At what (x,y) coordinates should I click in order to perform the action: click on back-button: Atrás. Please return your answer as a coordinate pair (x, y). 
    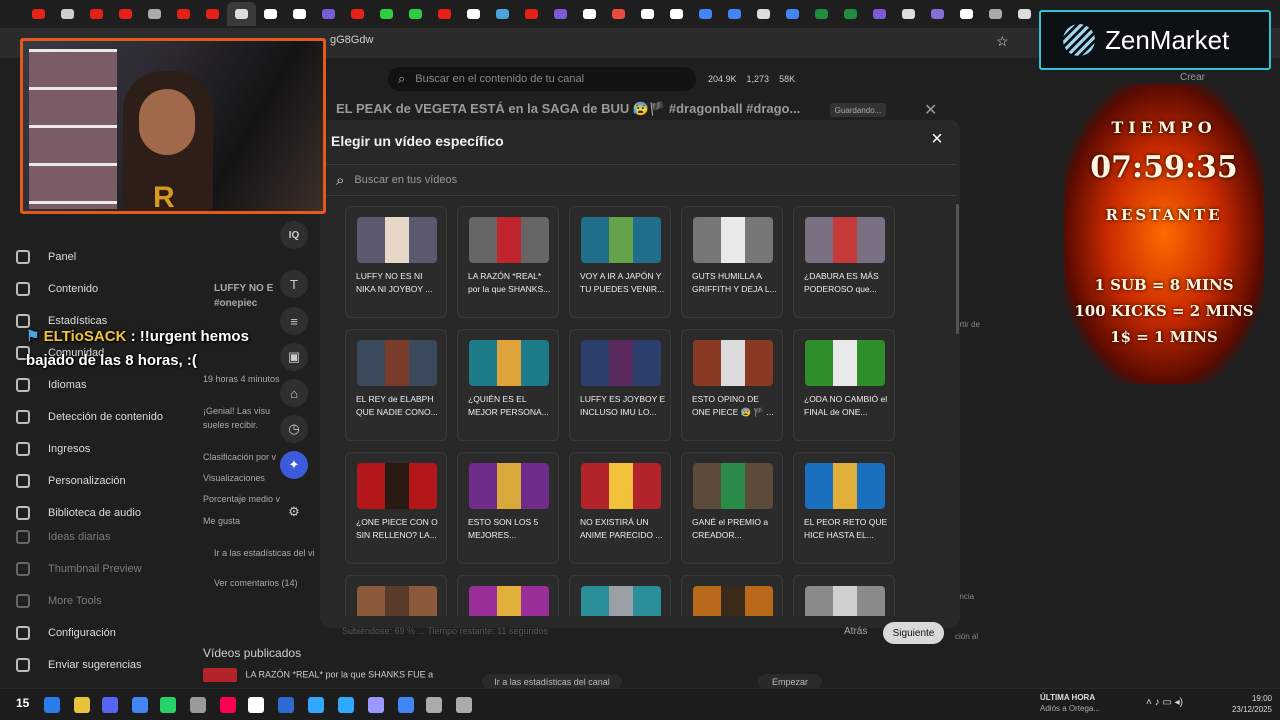
    Looking at the image, I should click on (855, 631).